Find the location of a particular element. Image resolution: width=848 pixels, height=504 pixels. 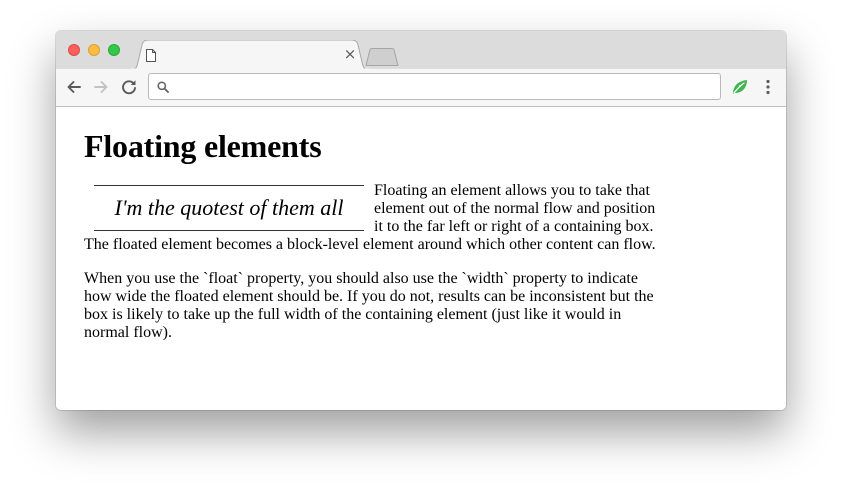

address-bar is located at coordinates (434, 86).